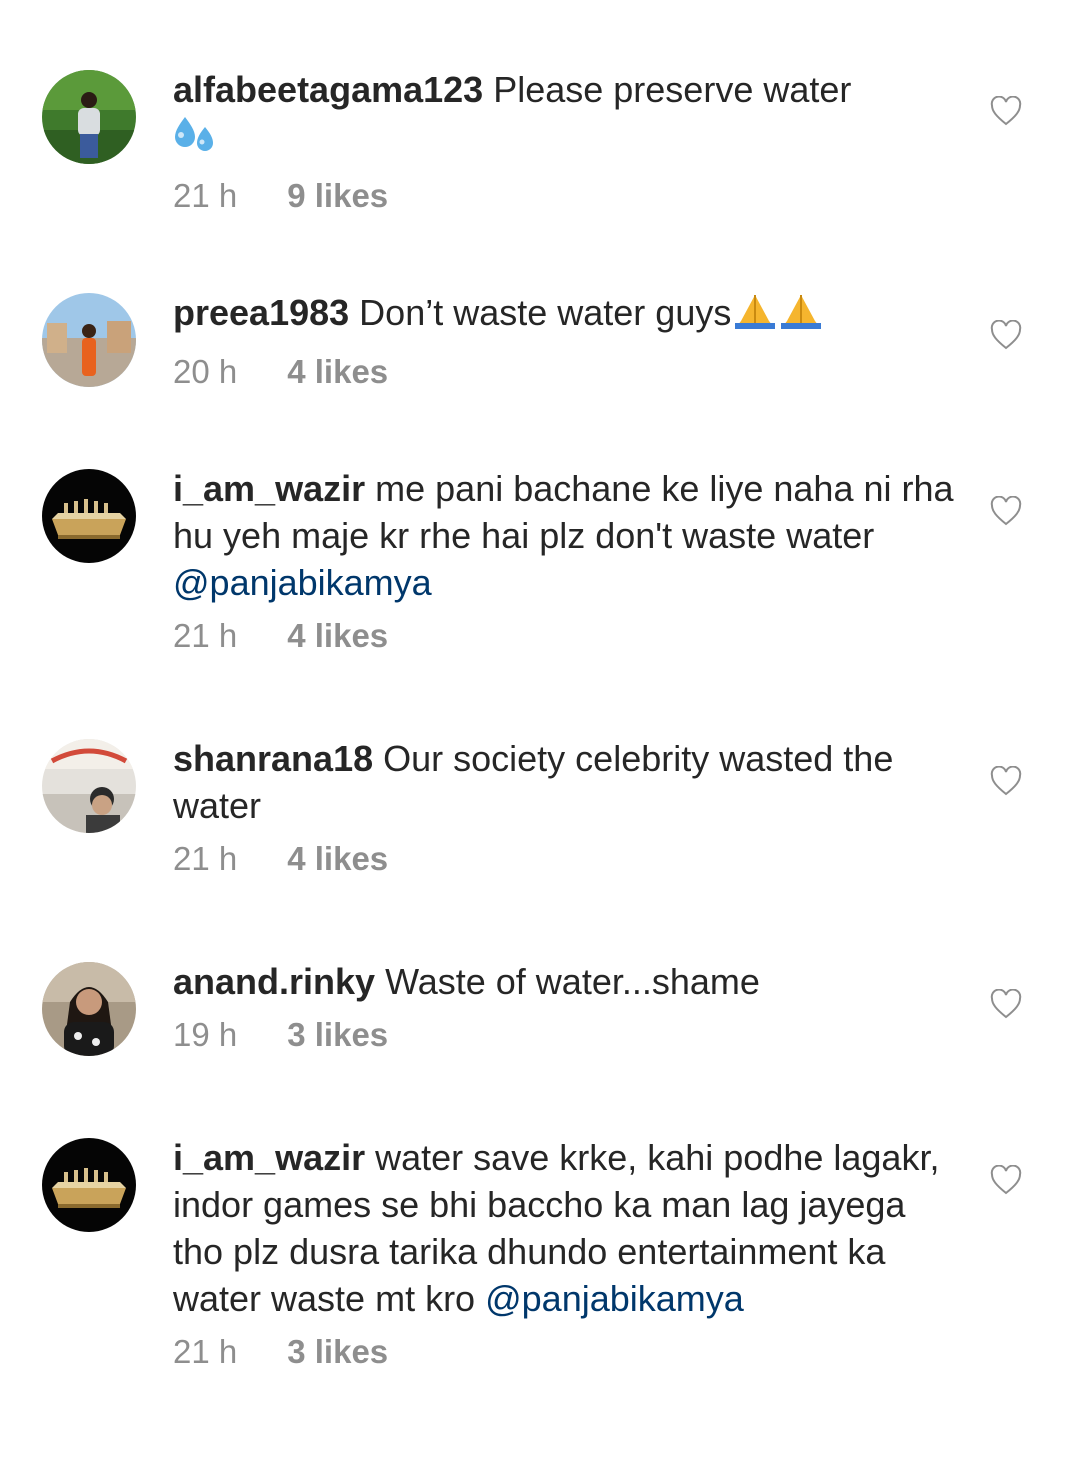 Image resolution: width=1079 pixels, height=1469 pixels. What do you see at coordinates (273, 758) in the screenshot?
I see `comment-username: shanrana18` at bounding box center [273, 758].